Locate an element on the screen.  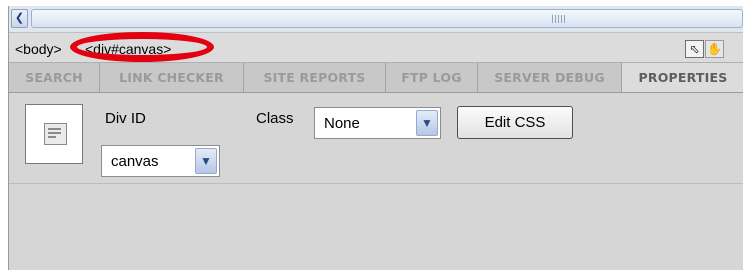
div-id-label: Div ID is located at coordinates (125, 118).